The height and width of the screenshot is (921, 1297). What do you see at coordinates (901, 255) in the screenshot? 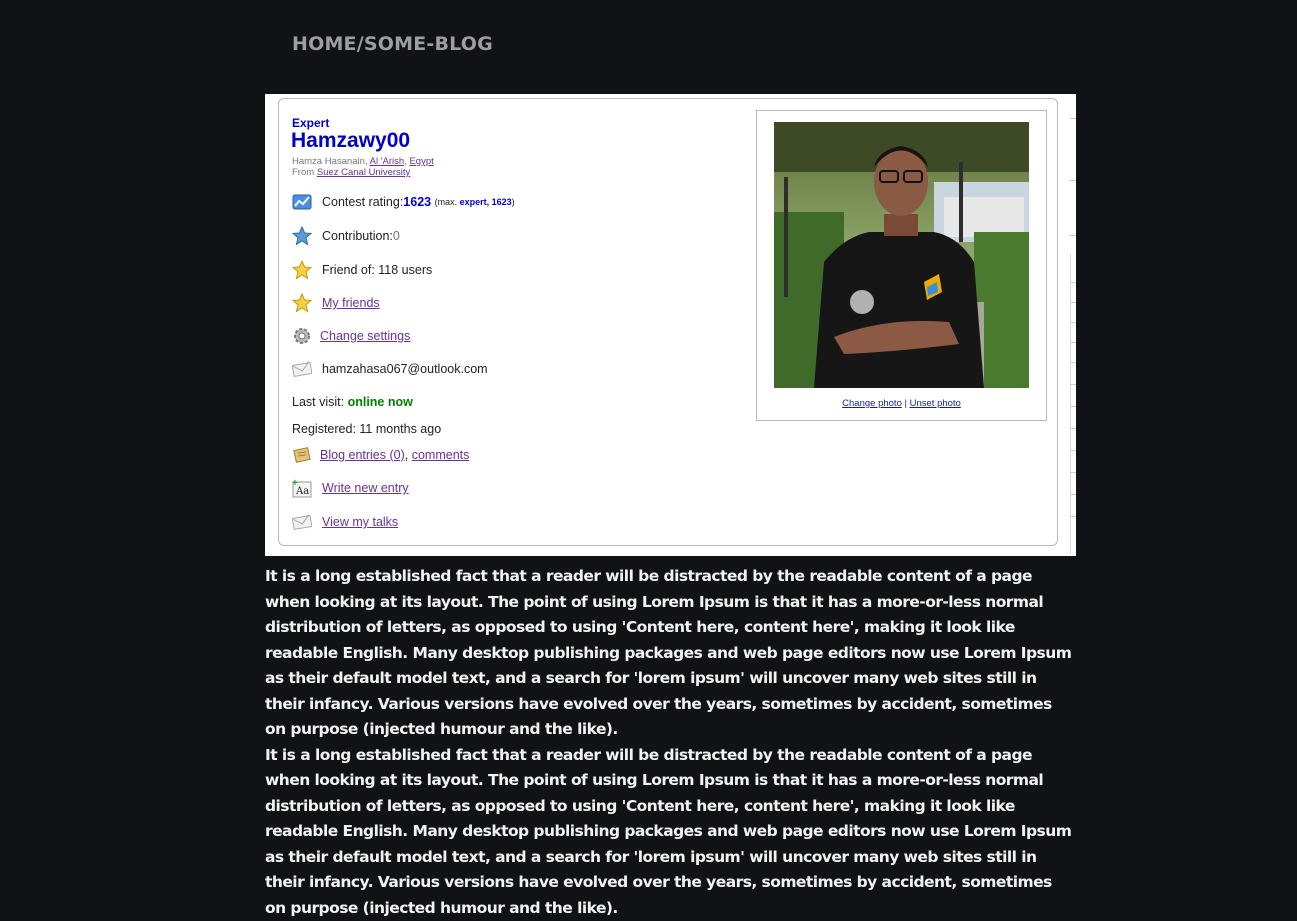
I see `user-photo` at bounding box center [901, 255].